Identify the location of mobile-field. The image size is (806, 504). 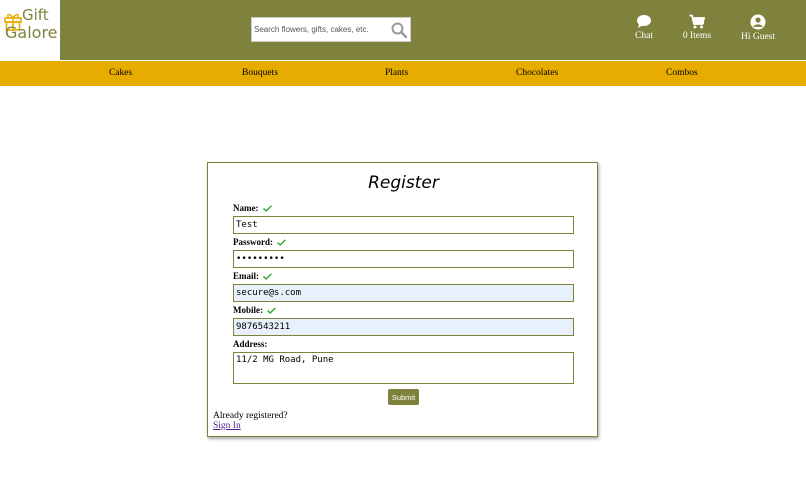
(403, 327).